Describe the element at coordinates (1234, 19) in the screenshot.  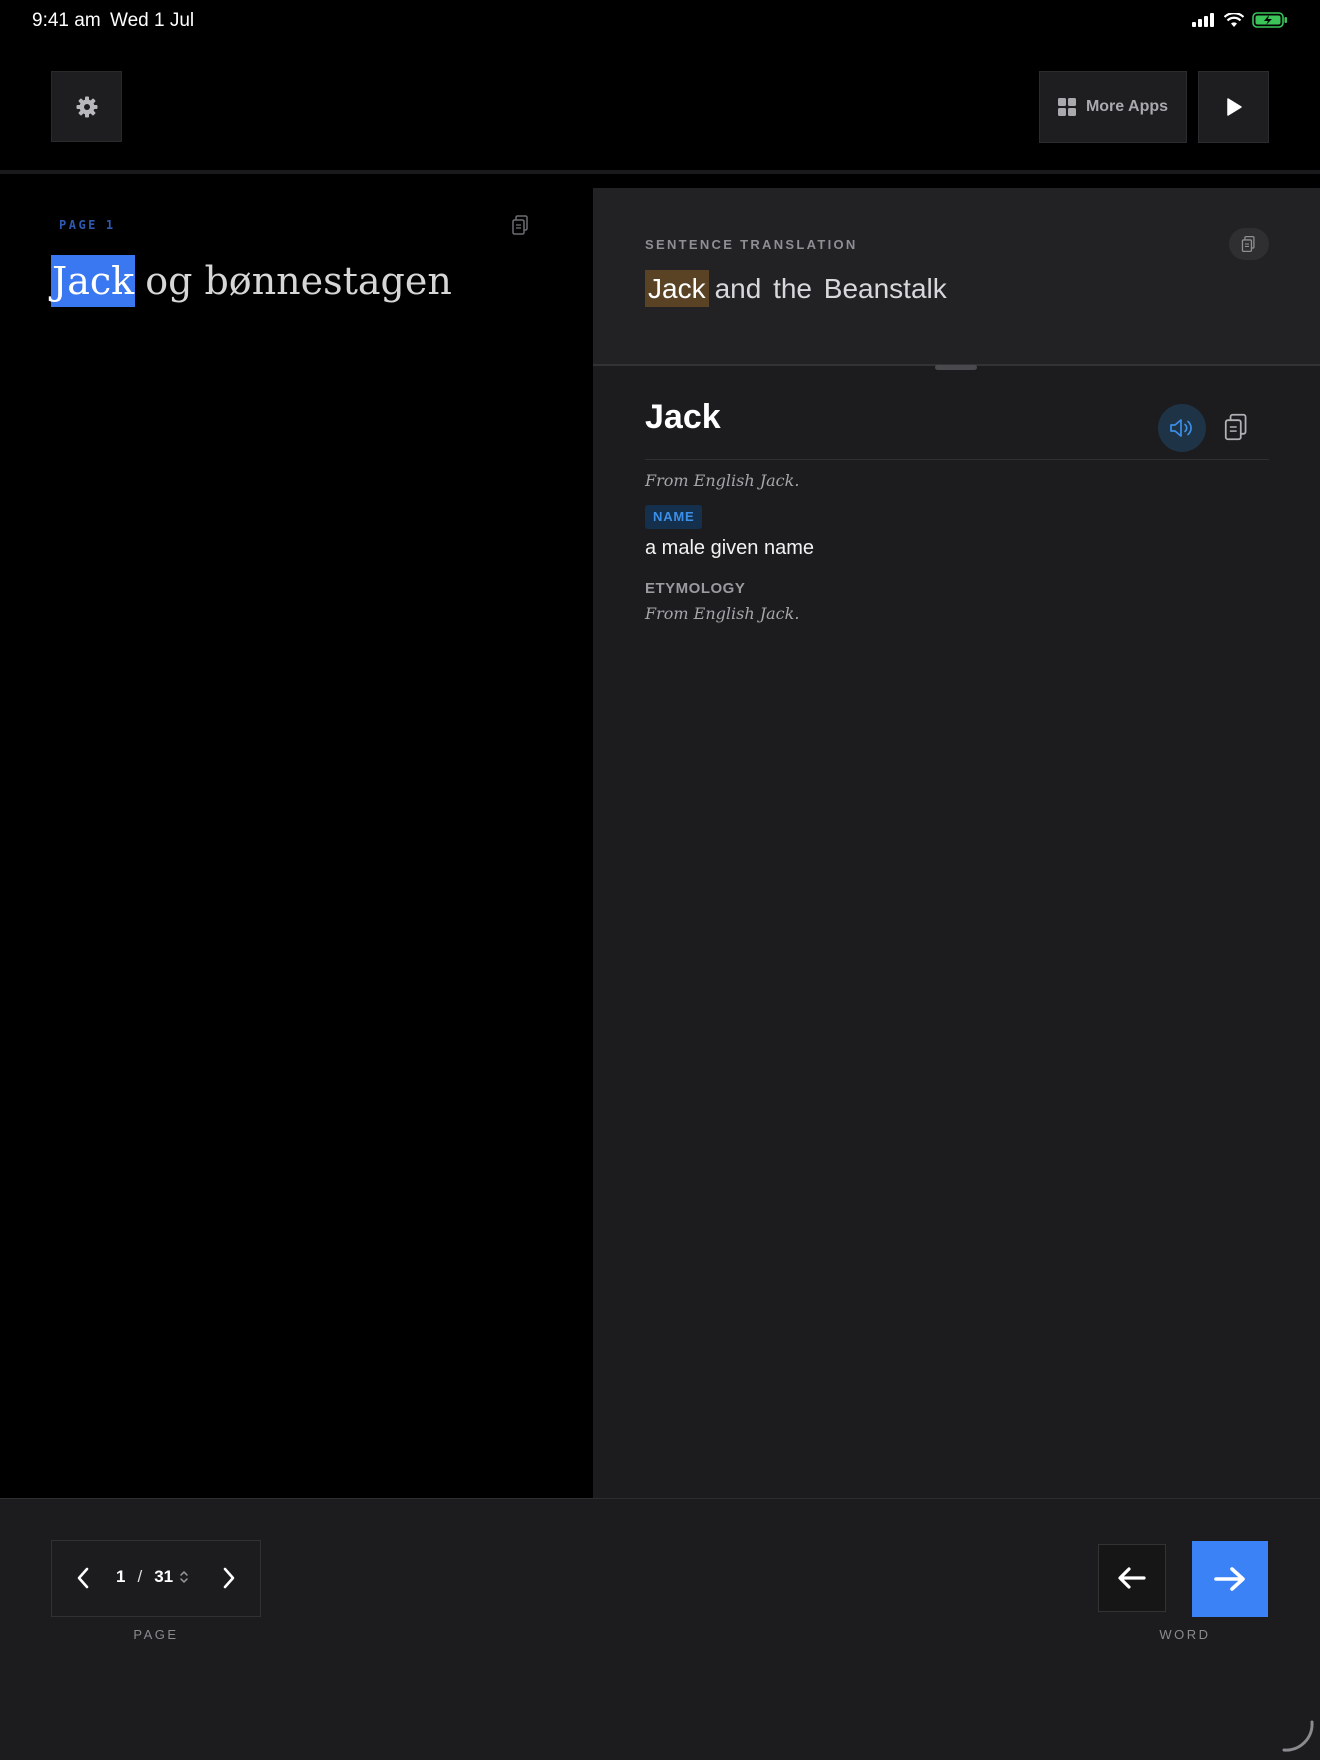
I see `wifi-icon` at that location.